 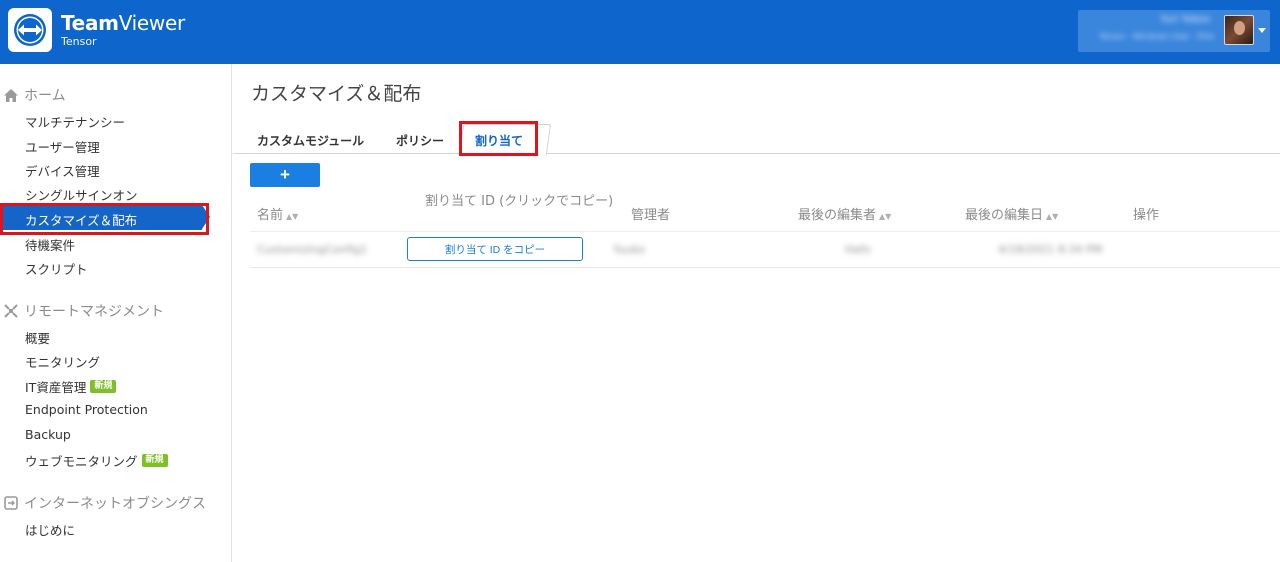 I want to click on brand-name-rest: Viewer, so click(x=152, y=23).